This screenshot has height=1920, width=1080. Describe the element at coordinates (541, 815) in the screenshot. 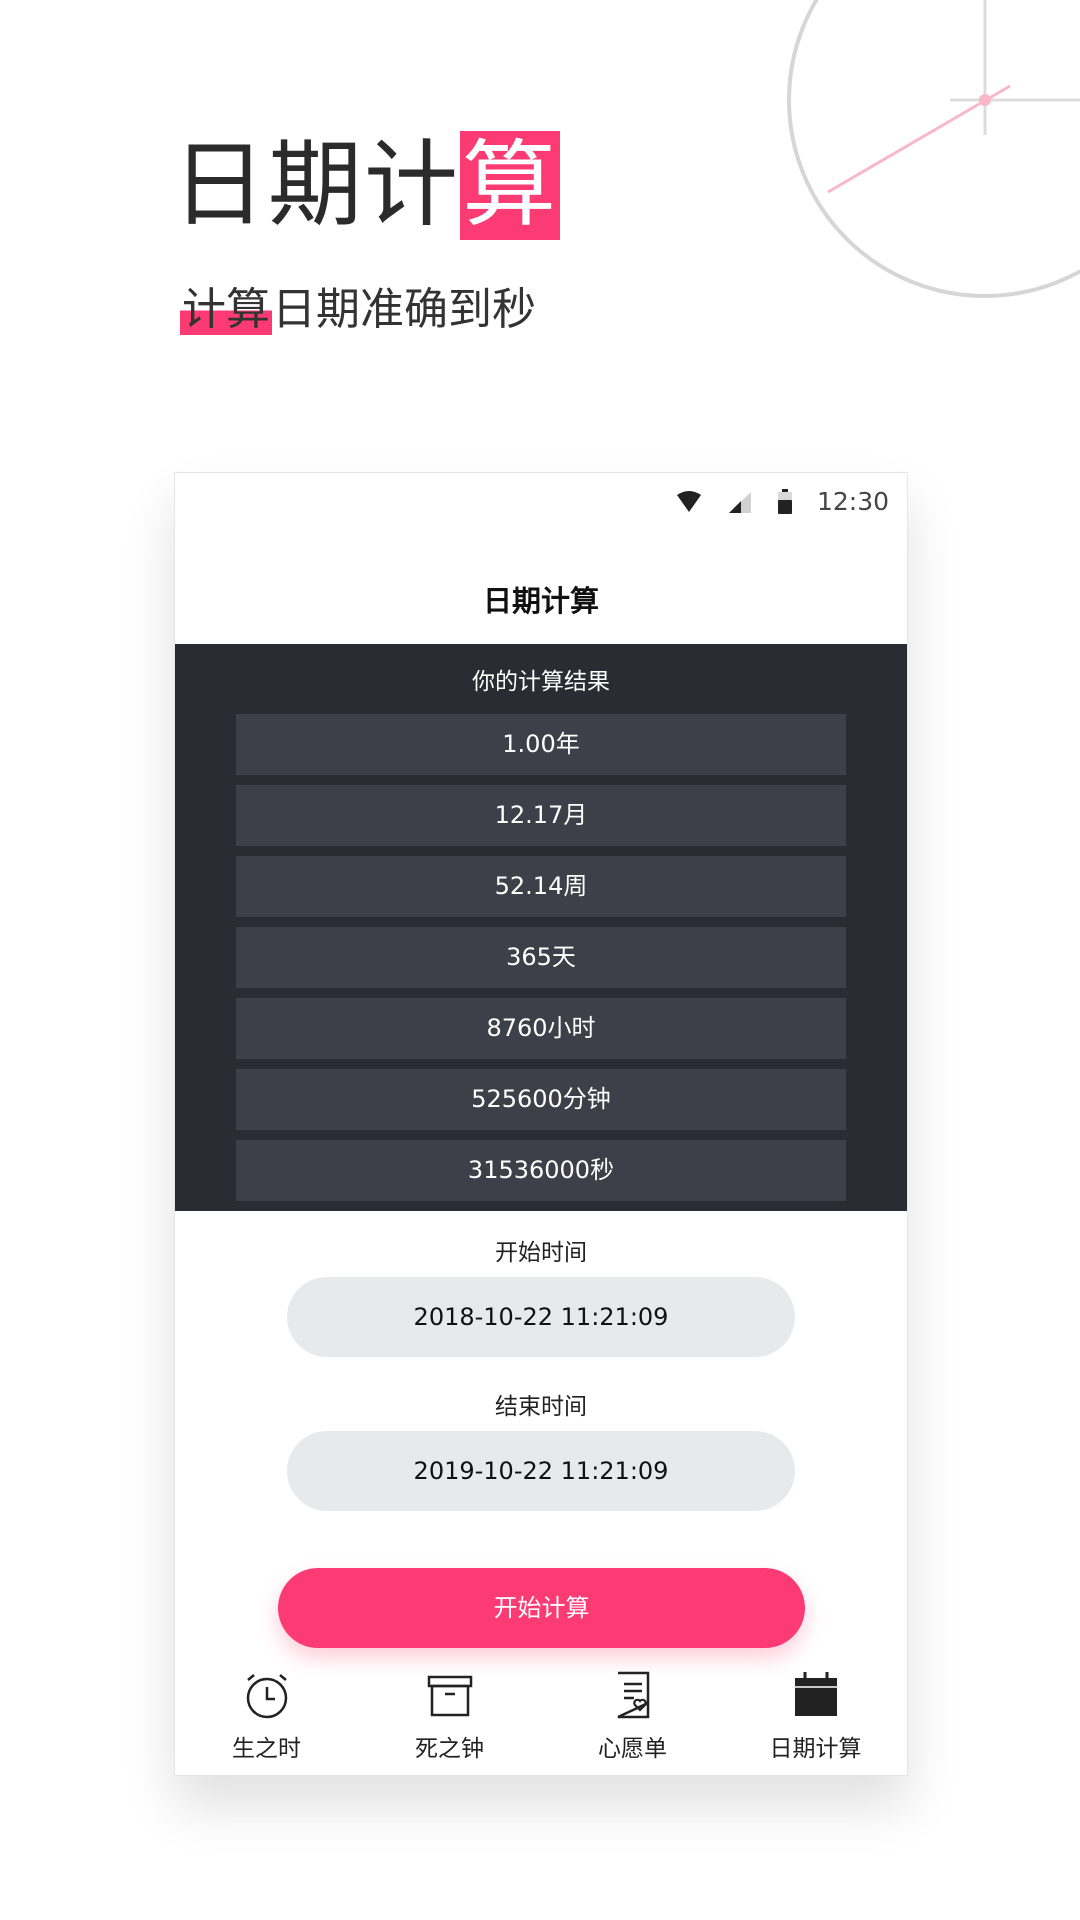

I see `result-months: 12.17月` at that location.